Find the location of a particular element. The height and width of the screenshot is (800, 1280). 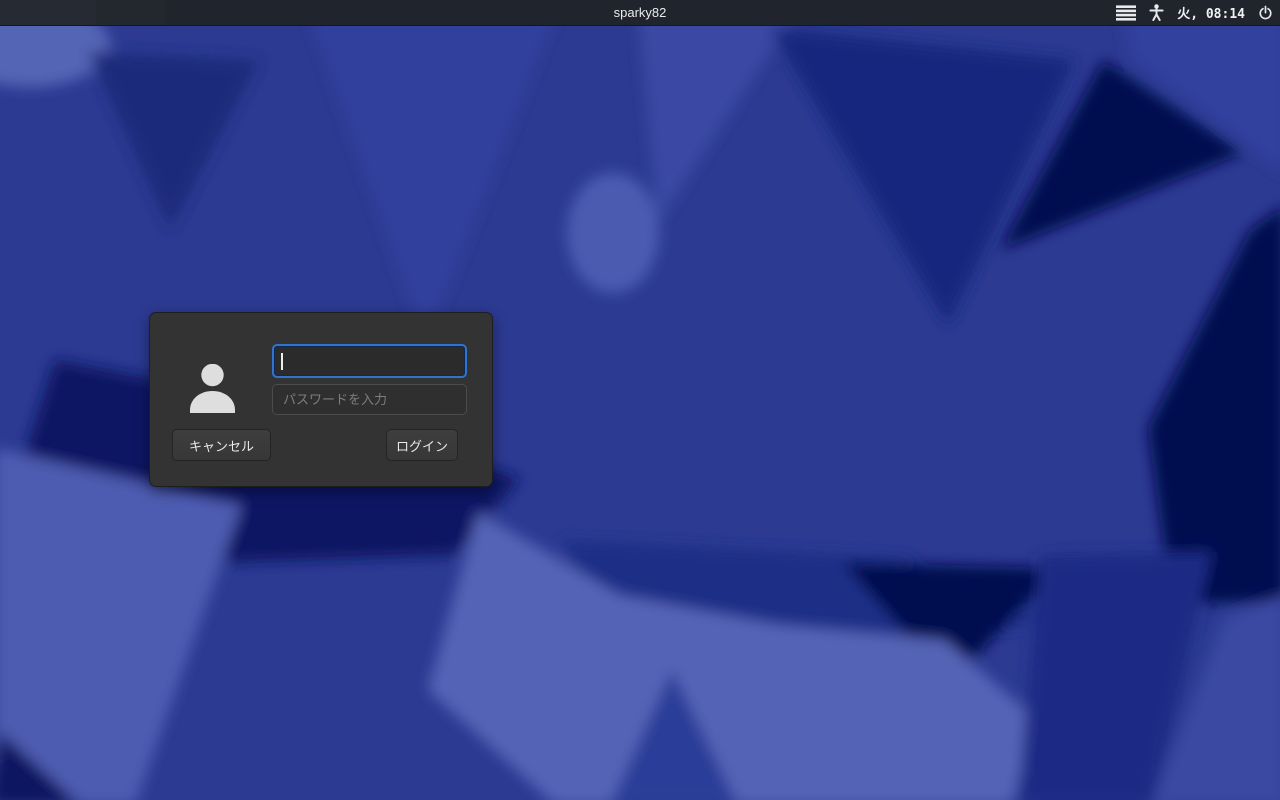

username-input is located at coordinates (369, 361).